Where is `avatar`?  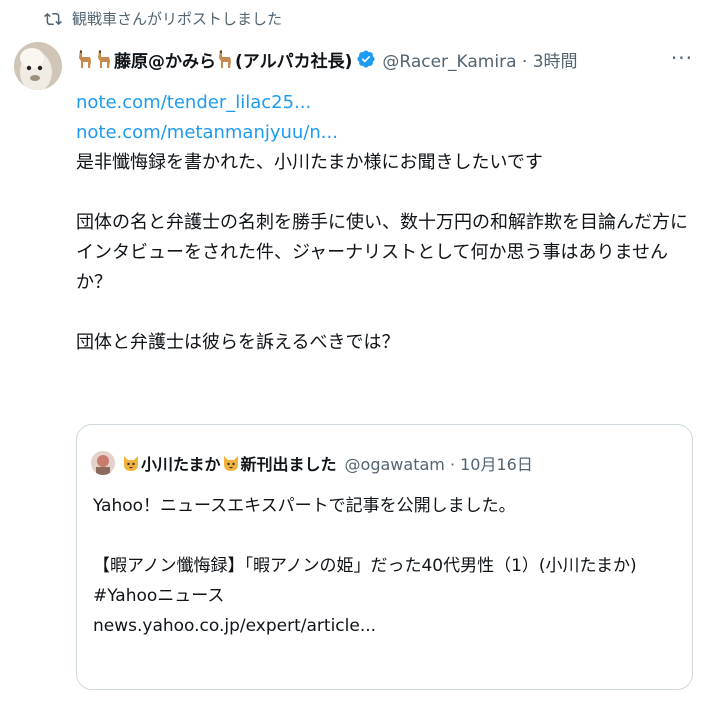 avatar is located at coordinates (38, 66).